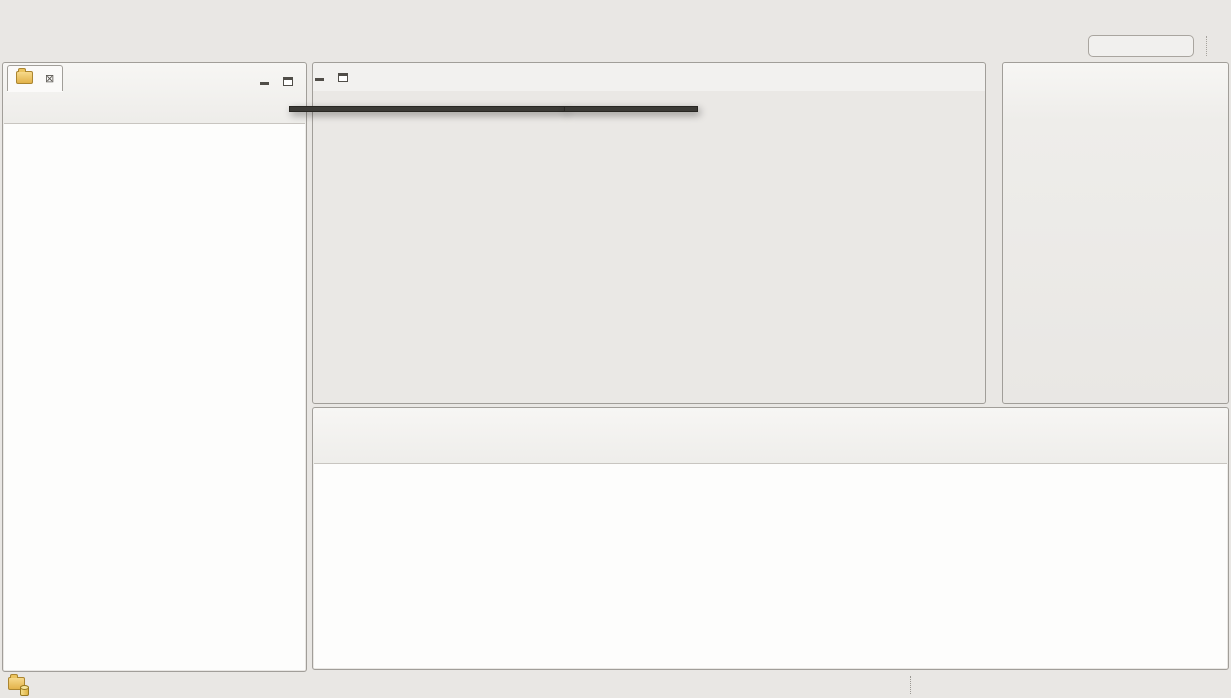 This screenshot has height=698, width=1231. What do you see at coordinates (1115, 133) in the screenshot?
I see `outline-message` at bounding box center [1115, 133].